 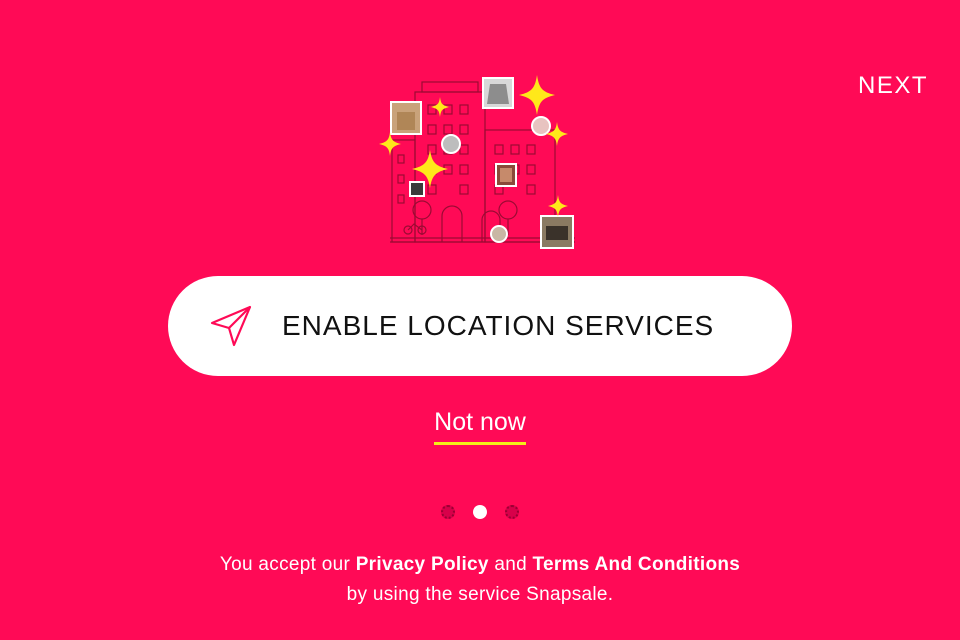 I want to click on enable-location-button: ENABLE LOCATION SERVICES, so click(x=480, y=326).